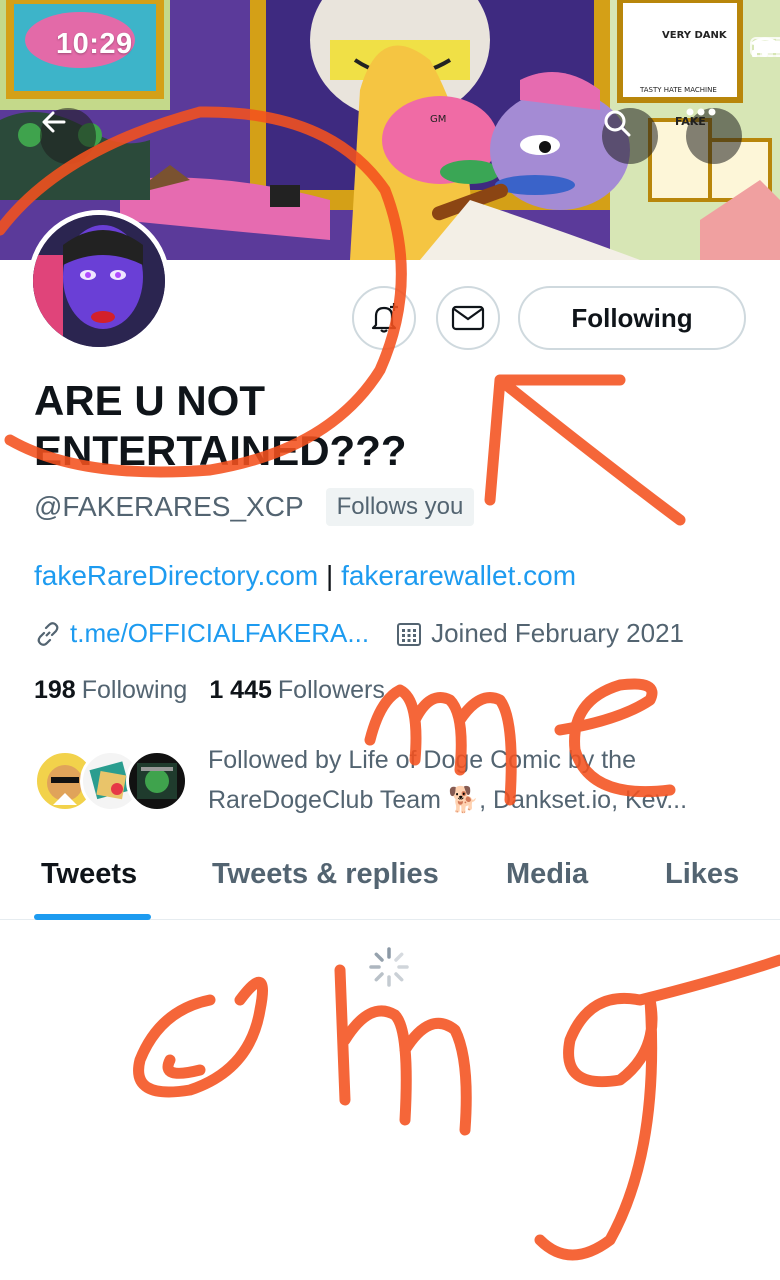 The image size is (780, 1280). What do you see at coordinates (678, 90) in the screenshot?
I see `banner-sign-tasty: TASTY HATE MACHINE` at bounding box center [678, 90].